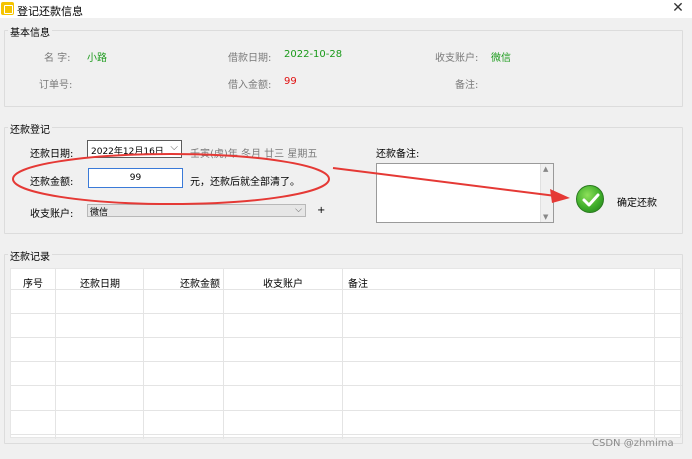  What do you see at coordinates (633, 443) in the screenshot?
I see `csdn-watermark: CSDN @zhmima` at bounding box center [633, 443].